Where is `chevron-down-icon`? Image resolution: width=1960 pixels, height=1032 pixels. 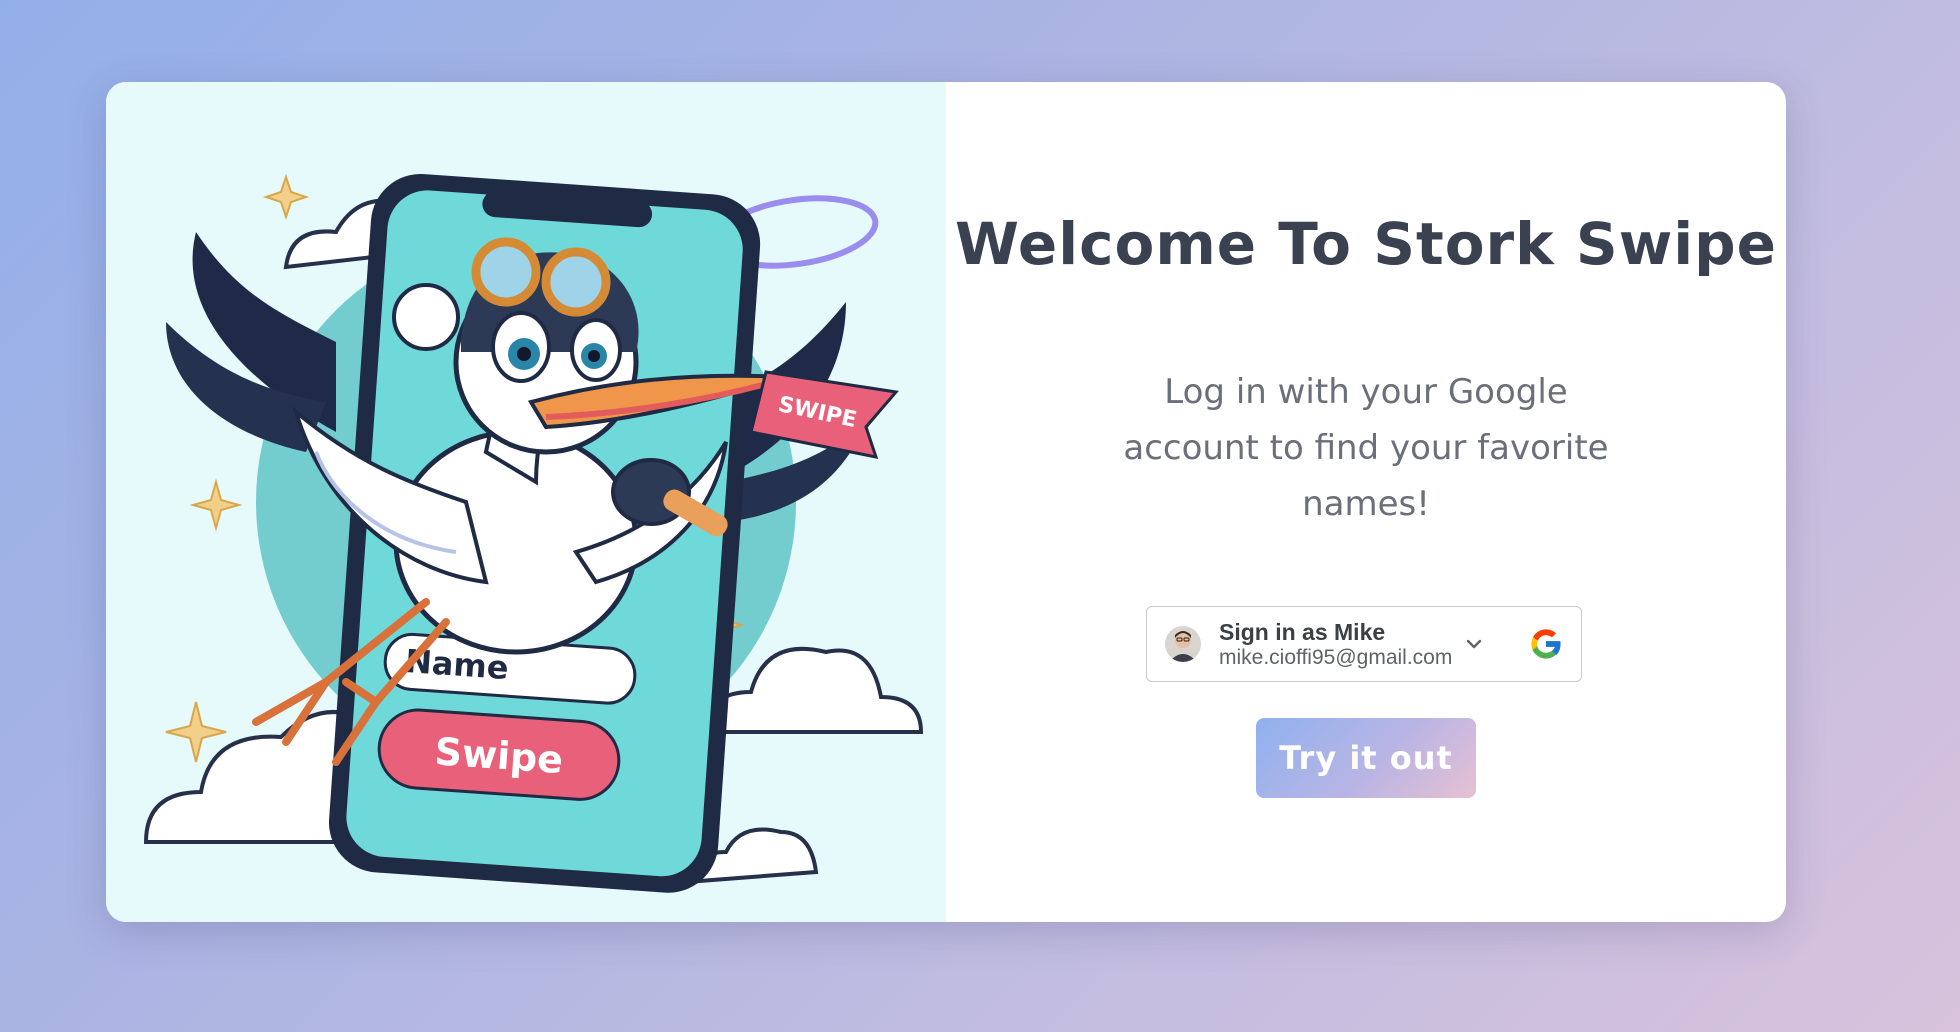
chevron-down-icon is located at coordinates (1474, 644).